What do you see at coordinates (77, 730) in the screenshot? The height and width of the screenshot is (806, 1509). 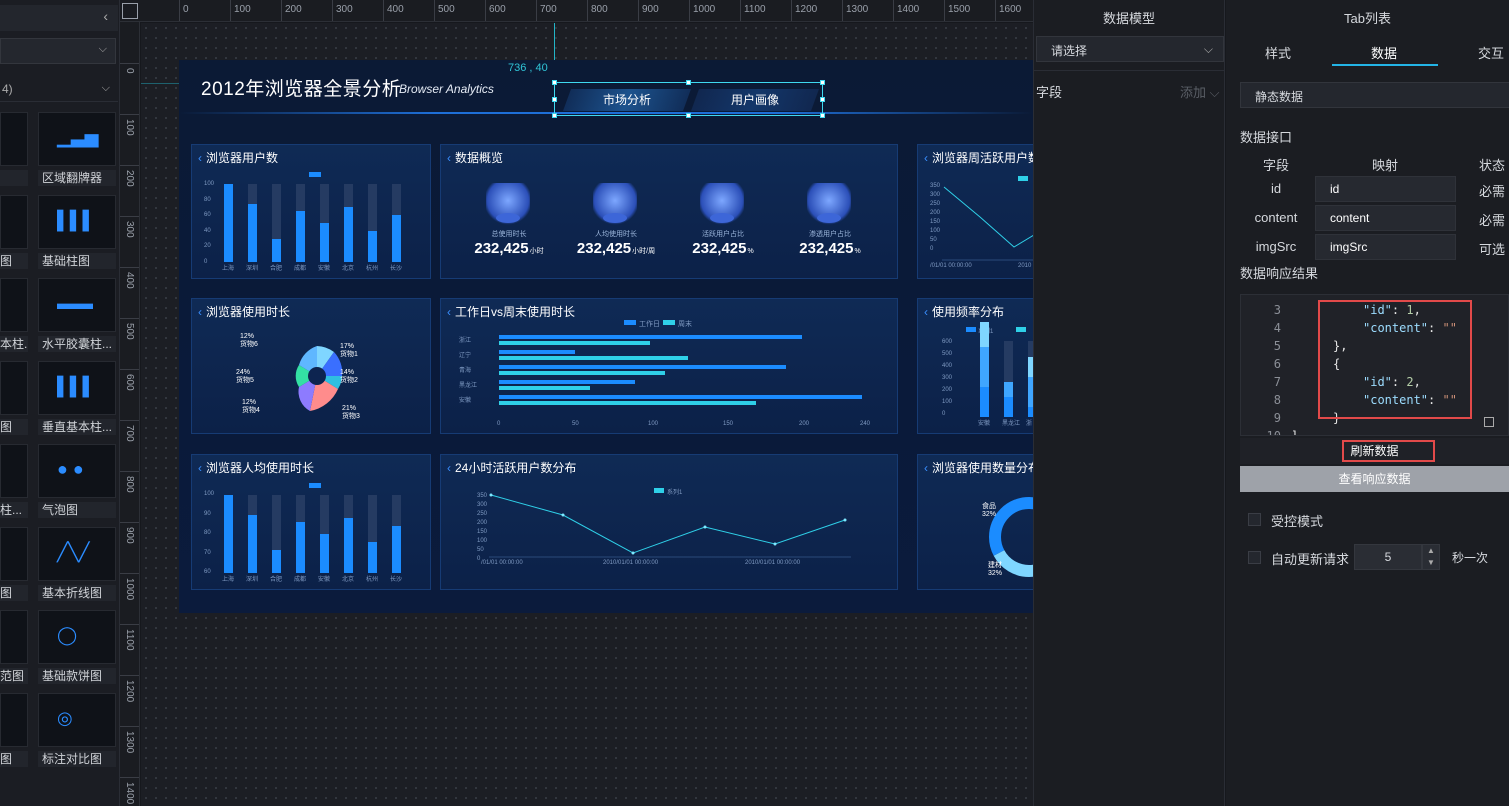 I see `component-item: ◎ 标注对比图` at bounding box center [77, 730].